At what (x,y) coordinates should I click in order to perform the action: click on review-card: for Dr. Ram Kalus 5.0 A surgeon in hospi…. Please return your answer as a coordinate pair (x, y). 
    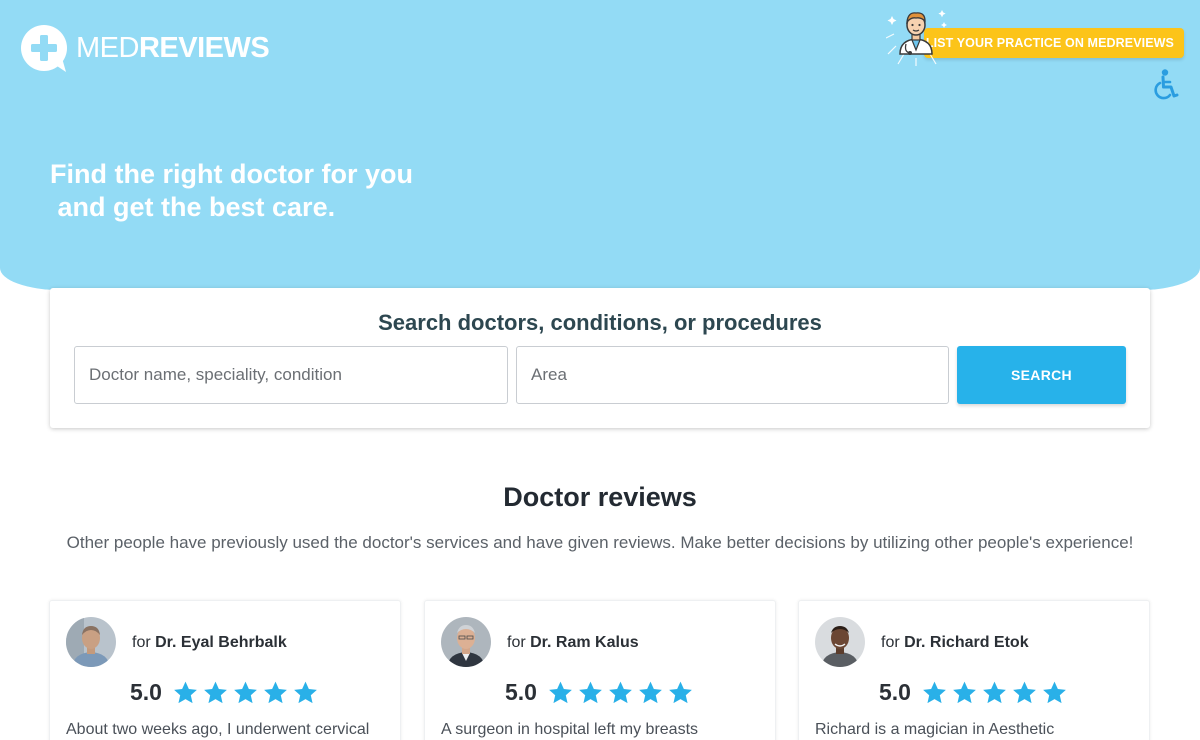
    Looking at the image, I should click on (600, 670).